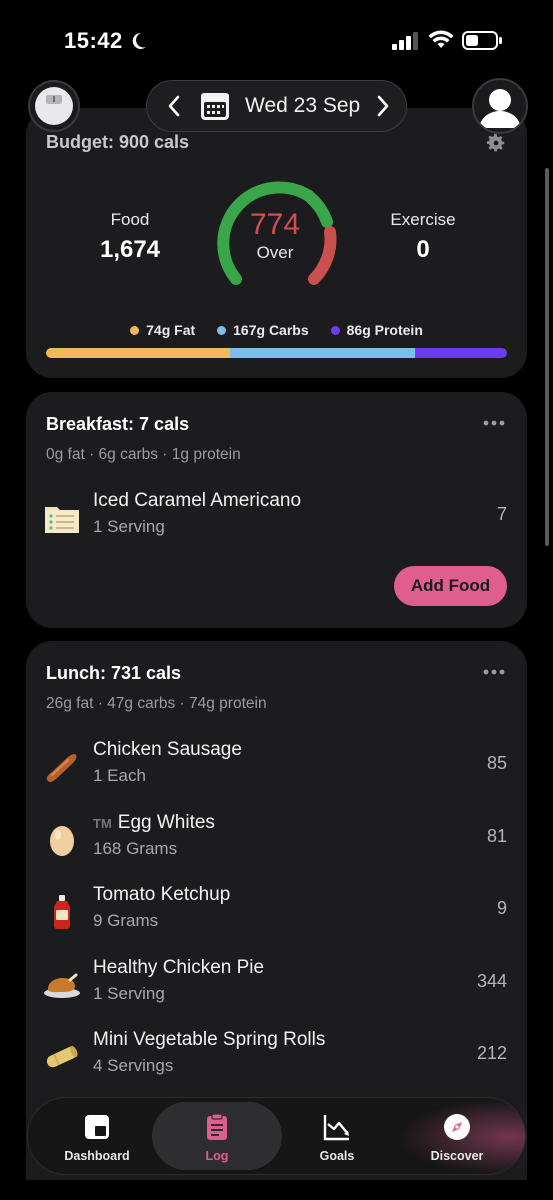  What do you see at coordinates (119, 775) in the screenshot?
I see `food-quantity: 1 Each` at bounding box center [119, 775].